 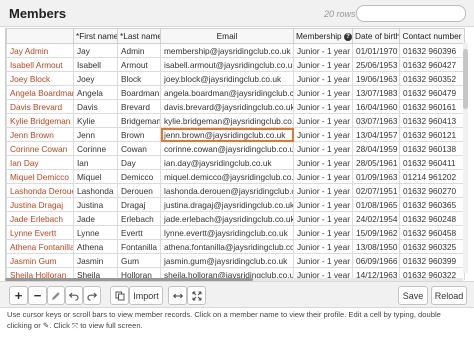 What do you see at coordinates (95, 232) in the screenshot?
I see `table-cell: Lynne` at bounding box center [95, 232].